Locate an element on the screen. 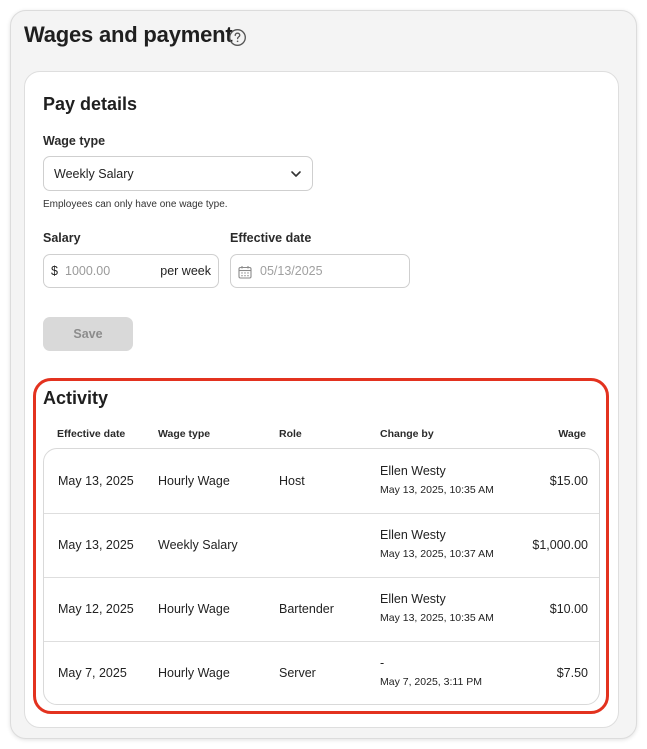  salary-label: Salary is located at coordinates (62, 238).